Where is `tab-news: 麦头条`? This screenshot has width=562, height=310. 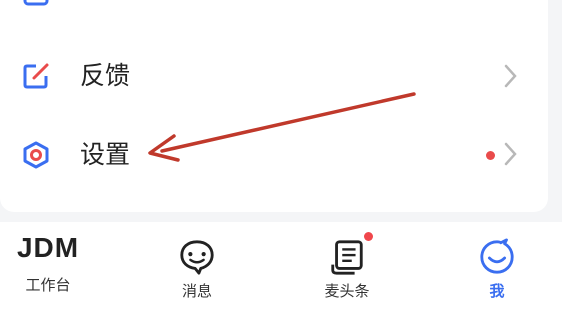
tab-news: 麦头条 is located at coordinates (347, 266).